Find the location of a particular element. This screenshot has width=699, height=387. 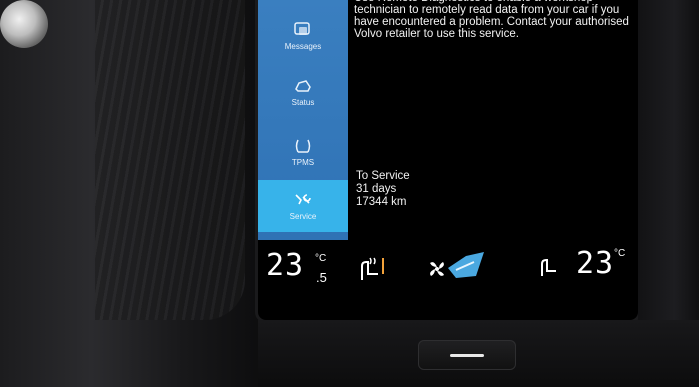

right-bezel is located at coordinates (668, 160).